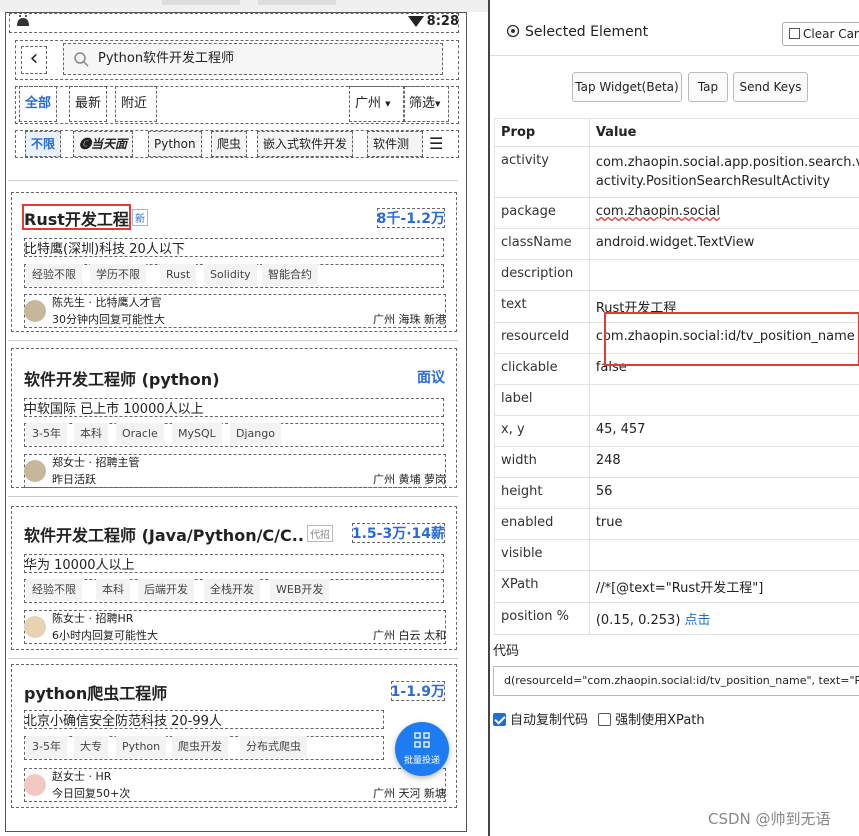 Image resolution: width=859 pixels, height=836 pixels. What do you see at coordinates (436, 143) in the screenshot?
I see `menu-icon: ☰` at bounding box center [436, 143].